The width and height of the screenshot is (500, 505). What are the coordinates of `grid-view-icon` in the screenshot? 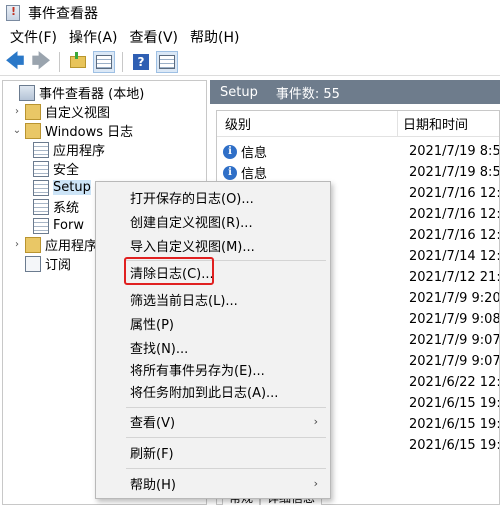 It's located at (104, 61).